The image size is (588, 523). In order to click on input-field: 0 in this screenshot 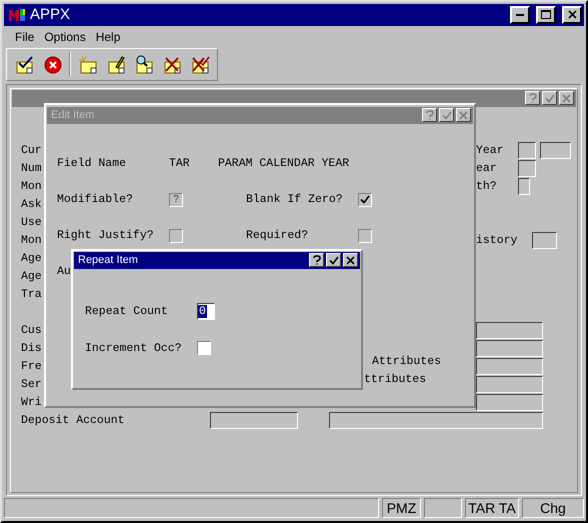, I will do `click(206, 311)`.